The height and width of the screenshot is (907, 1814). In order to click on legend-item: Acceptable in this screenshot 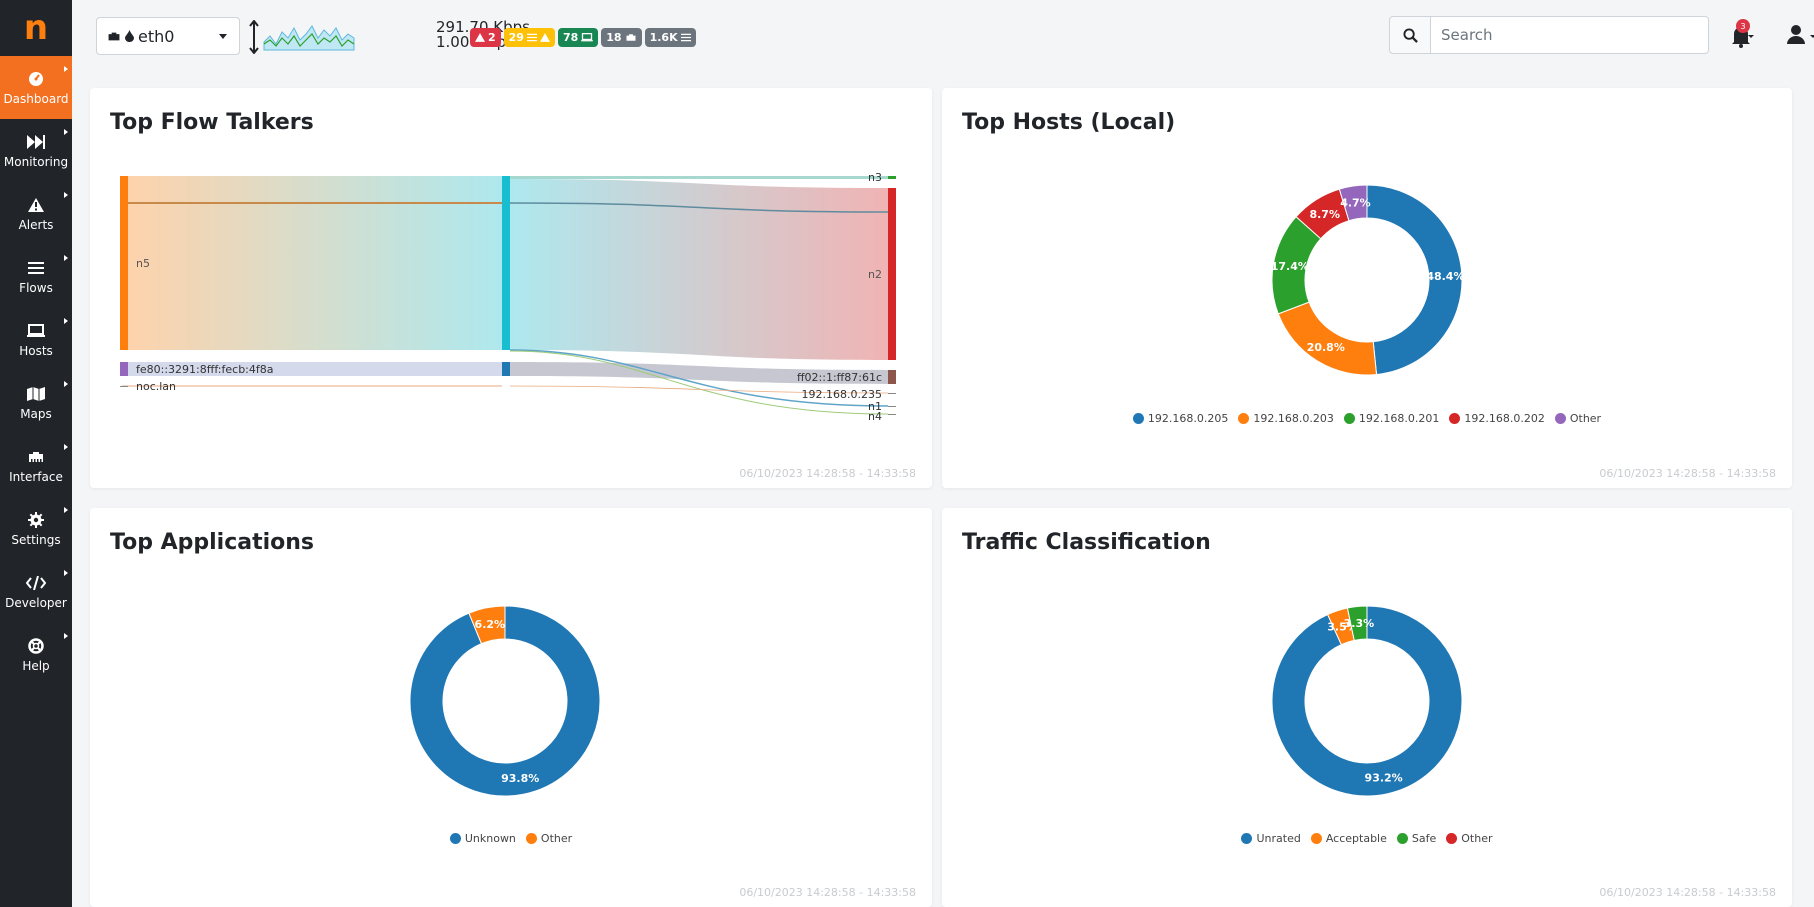, I will do `click(1348, 838)`.